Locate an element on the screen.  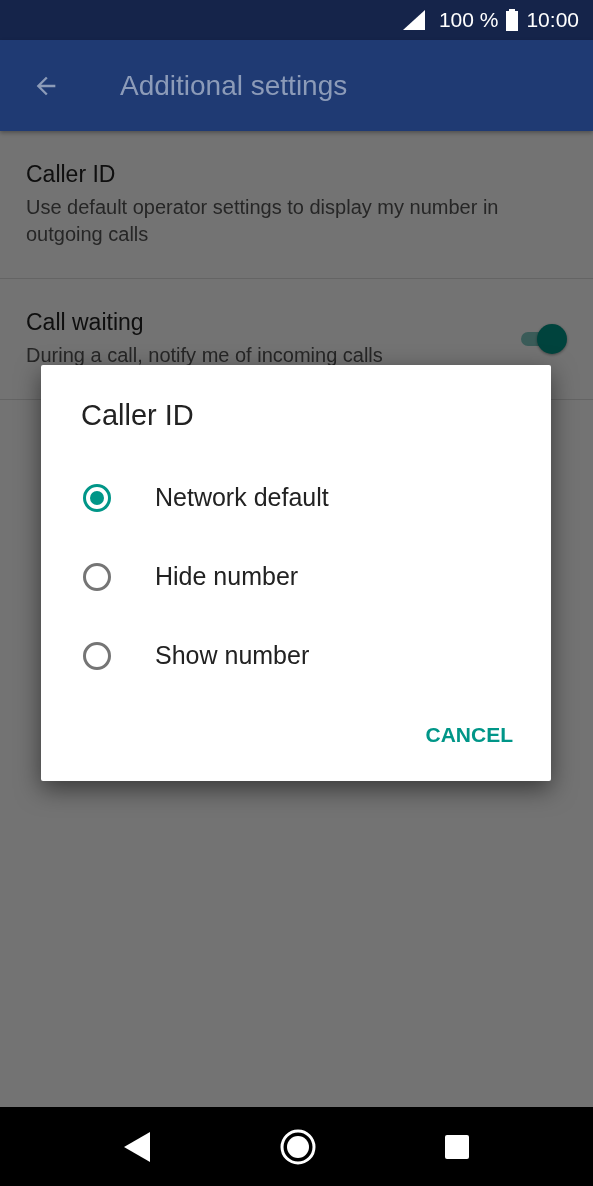
clock: 10:00 is located at coordinates (552, 20).